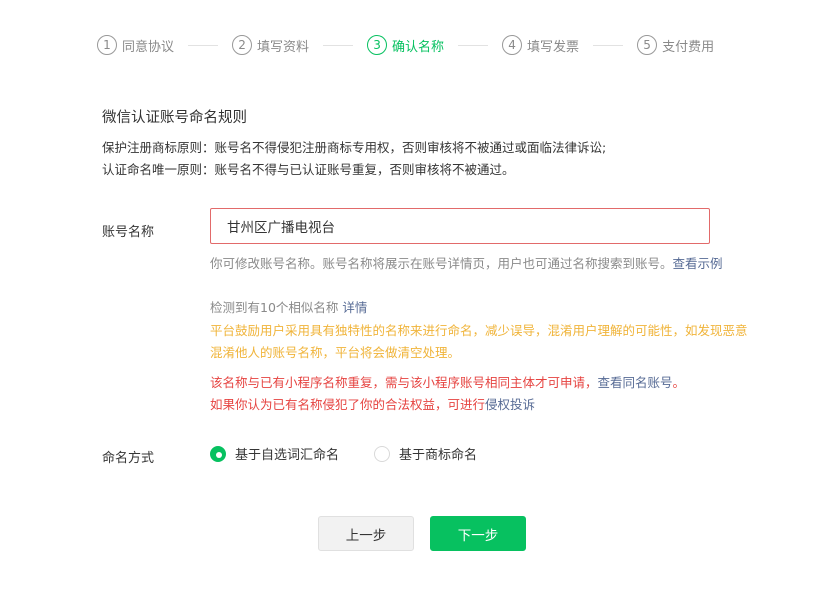 The image size is (816, 602). I want to click on naming-mode-group: 基于自选词汇命名 基于商标命名, so click(343, 453).